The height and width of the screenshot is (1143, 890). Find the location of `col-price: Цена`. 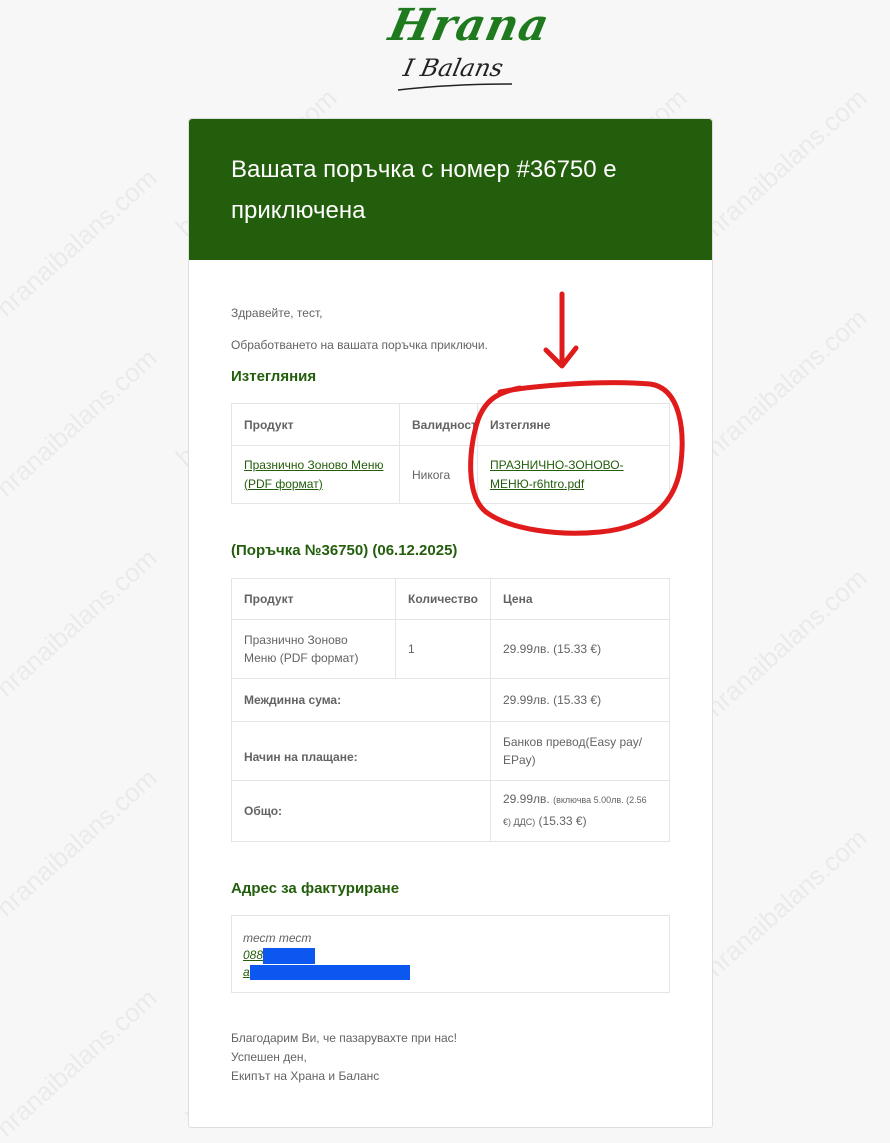

col-price: Цена is located at coordinates (580, 599).